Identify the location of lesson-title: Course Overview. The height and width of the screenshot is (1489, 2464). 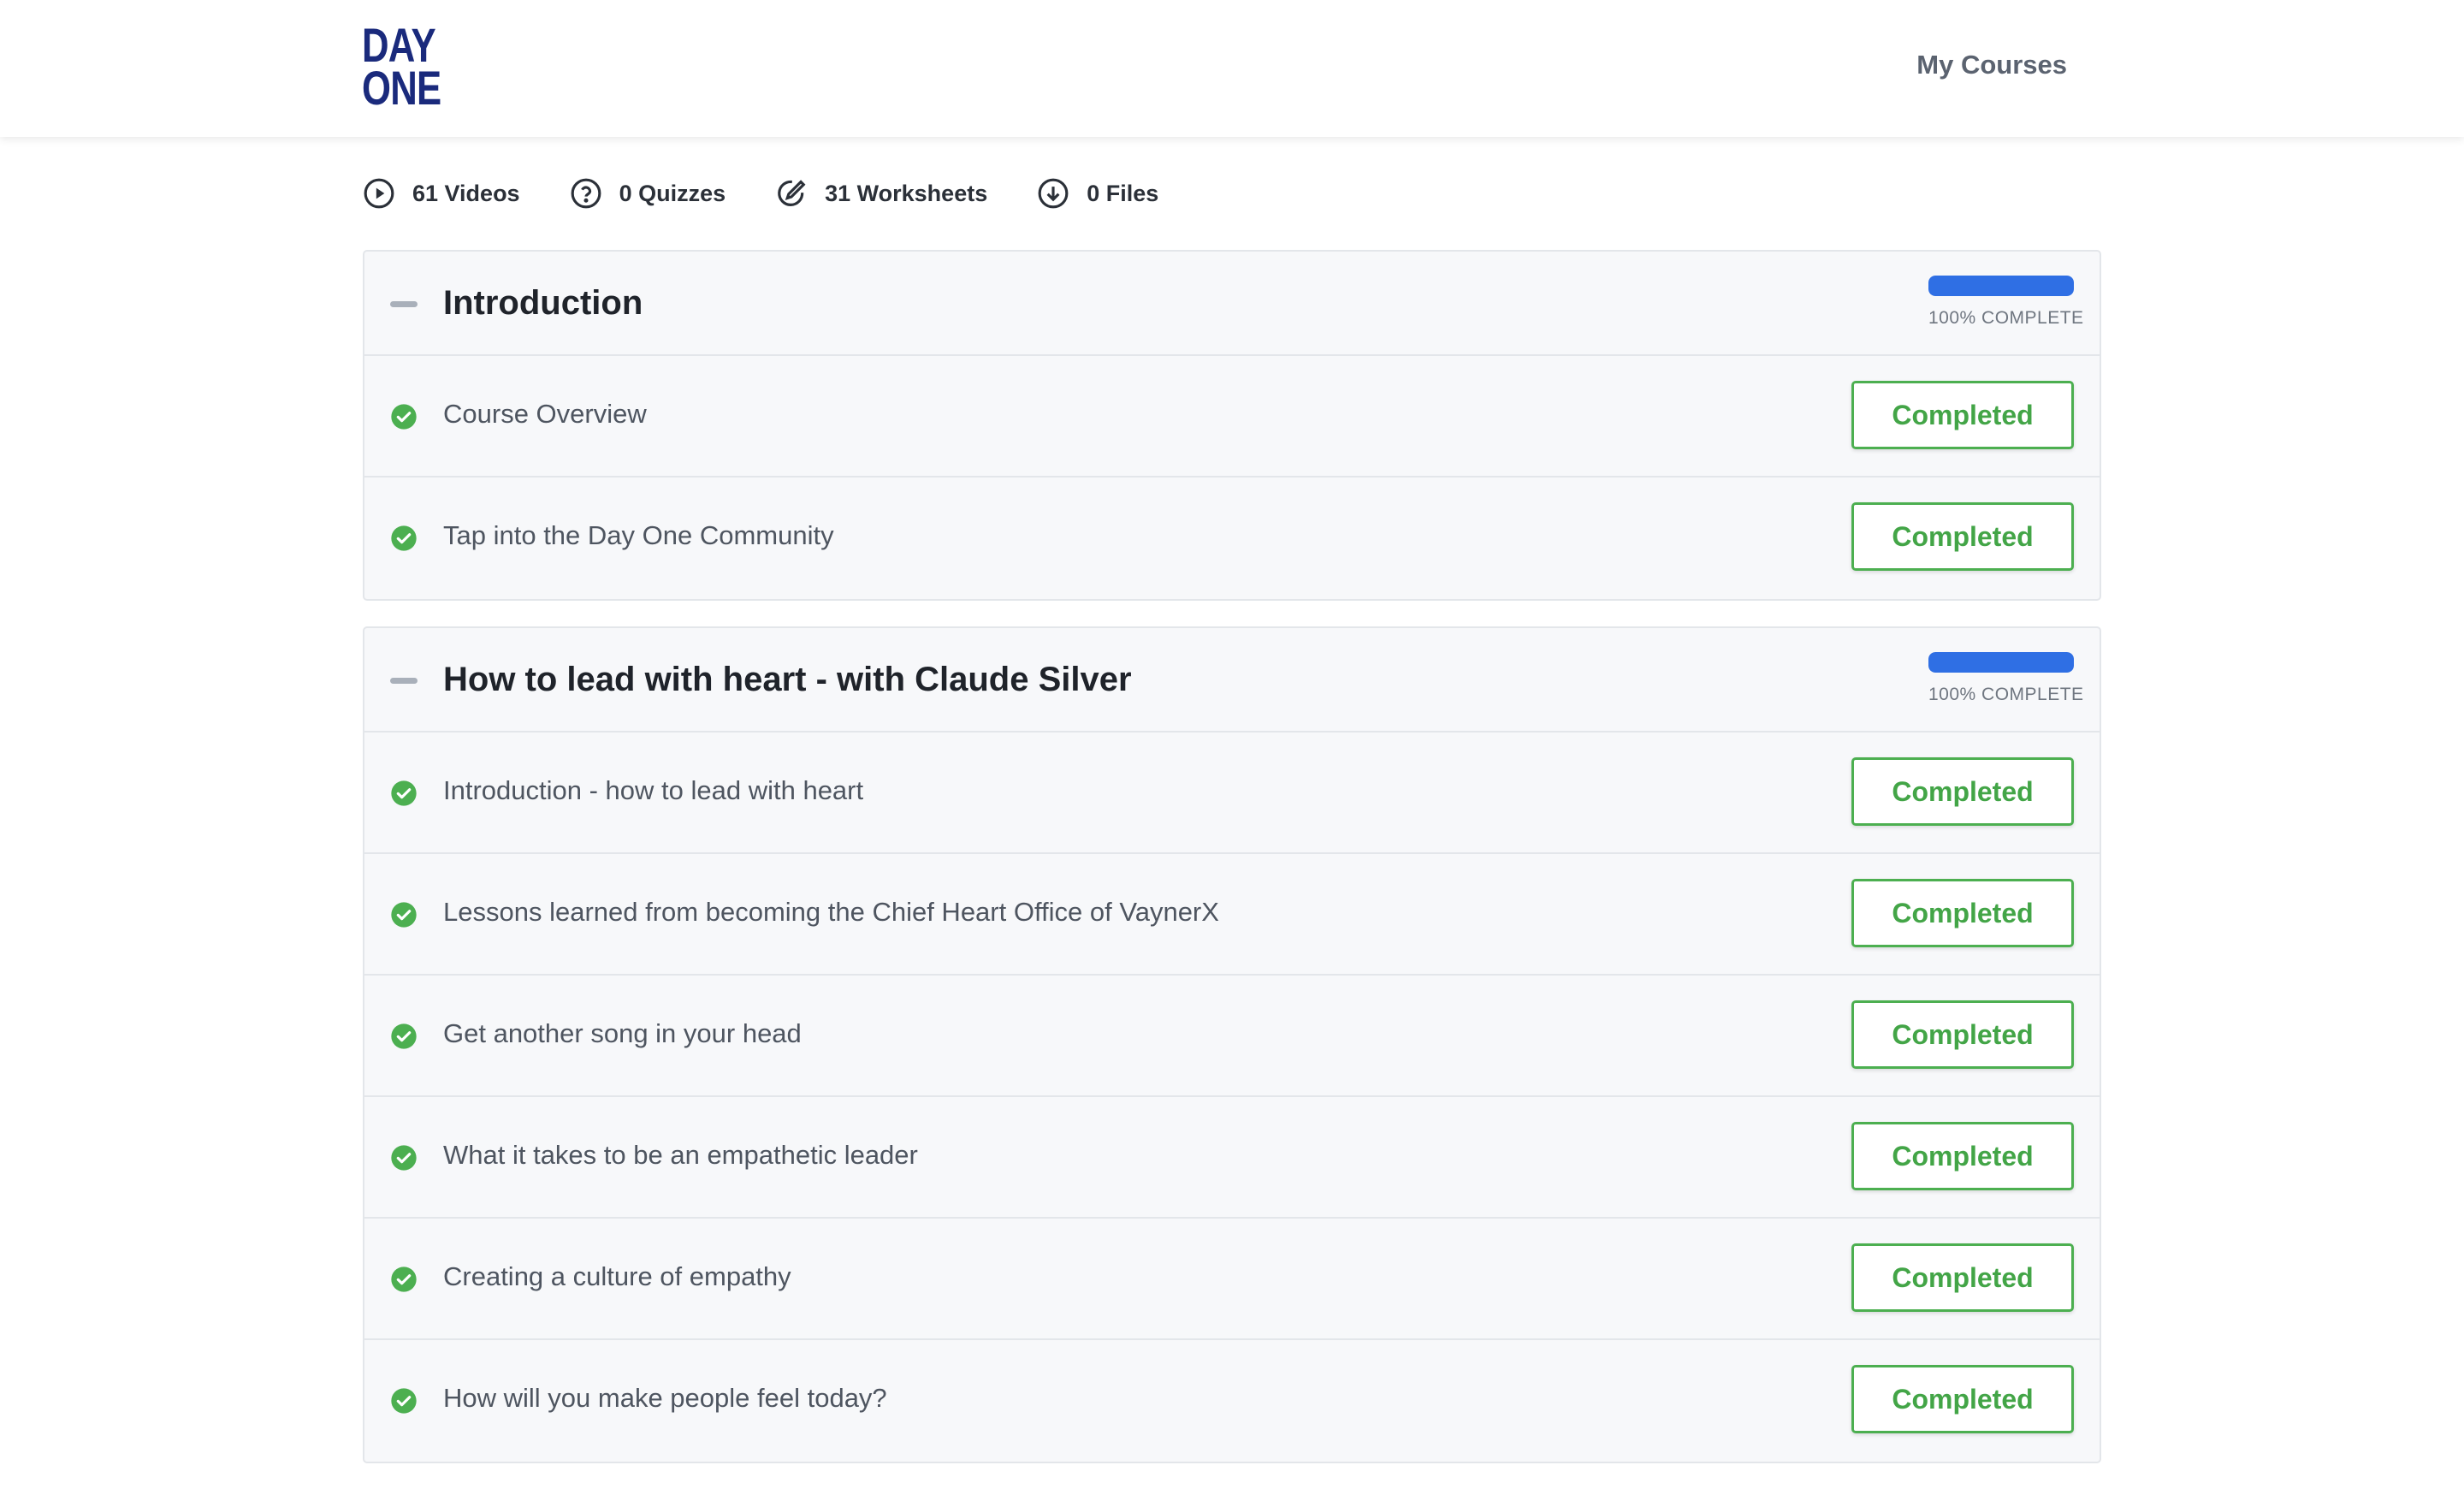
(545, 414).